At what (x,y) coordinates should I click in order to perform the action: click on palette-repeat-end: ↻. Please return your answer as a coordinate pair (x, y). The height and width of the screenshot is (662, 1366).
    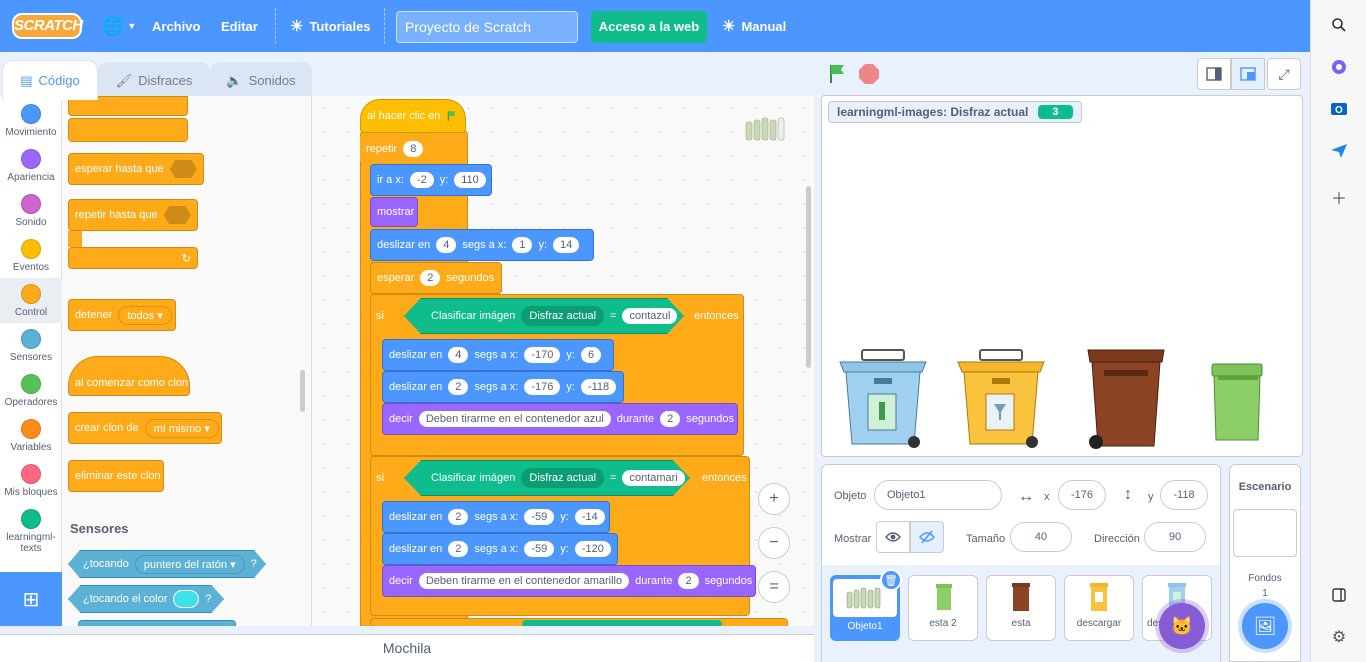
    Looking at the image, I should click on (133, 258).